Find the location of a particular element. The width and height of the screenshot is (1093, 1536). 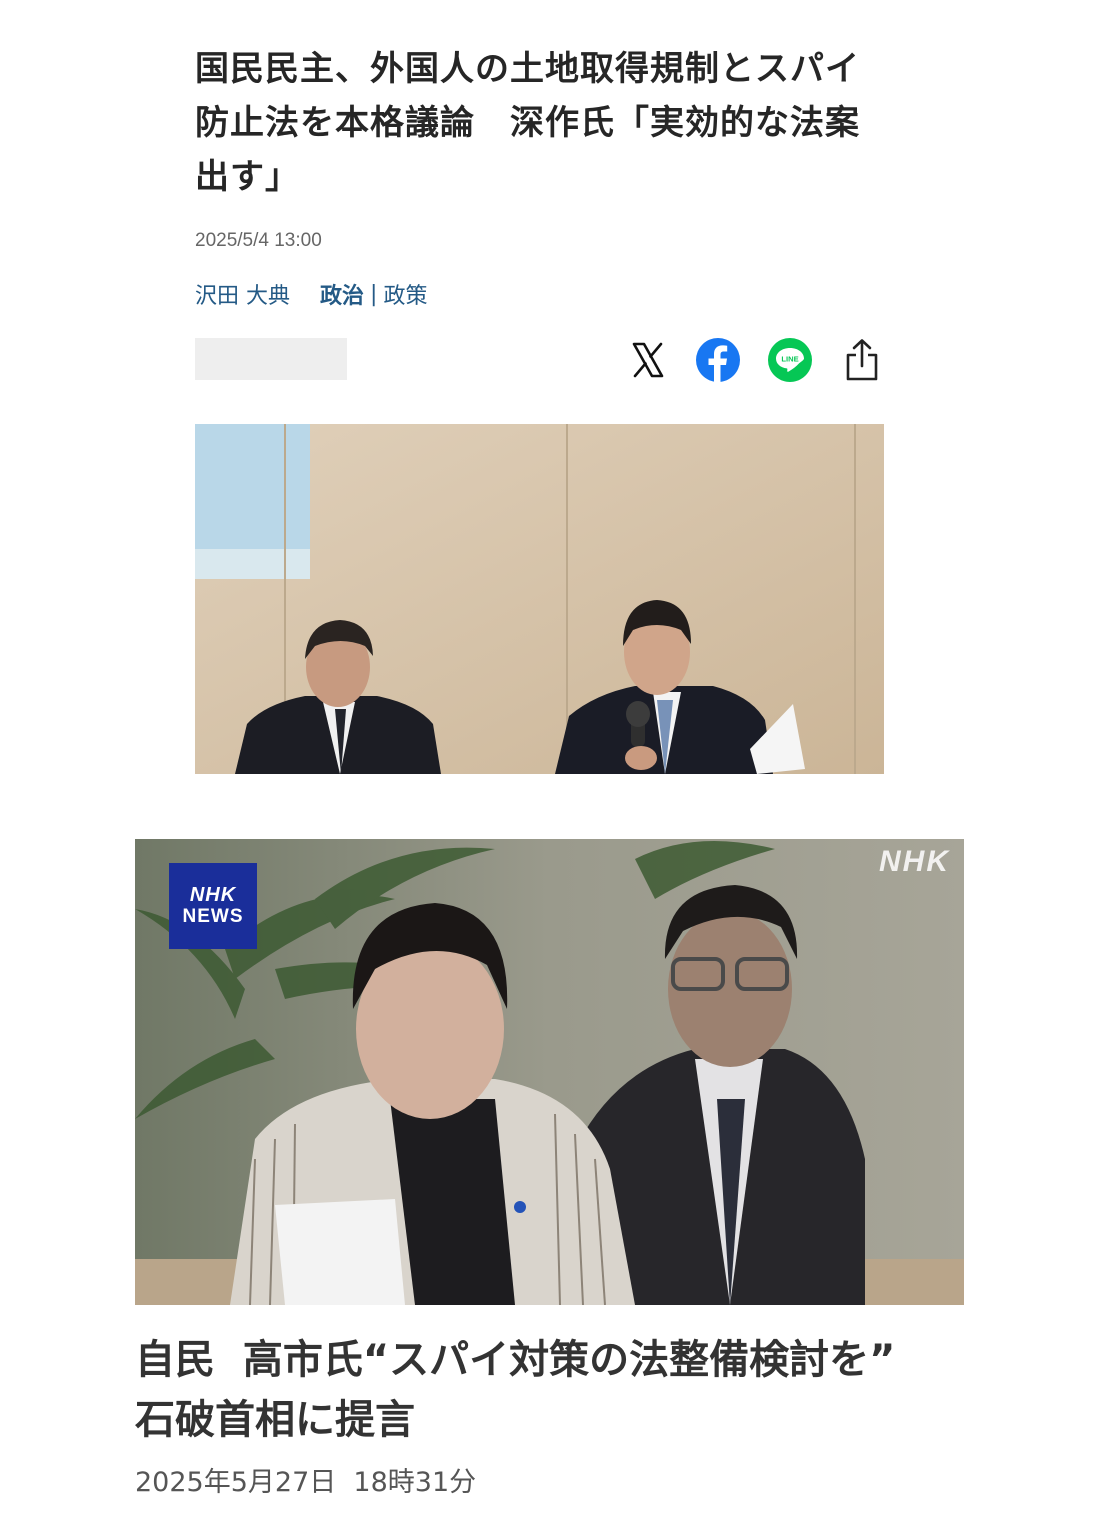

x-icon is located at coordinates (648, 360).